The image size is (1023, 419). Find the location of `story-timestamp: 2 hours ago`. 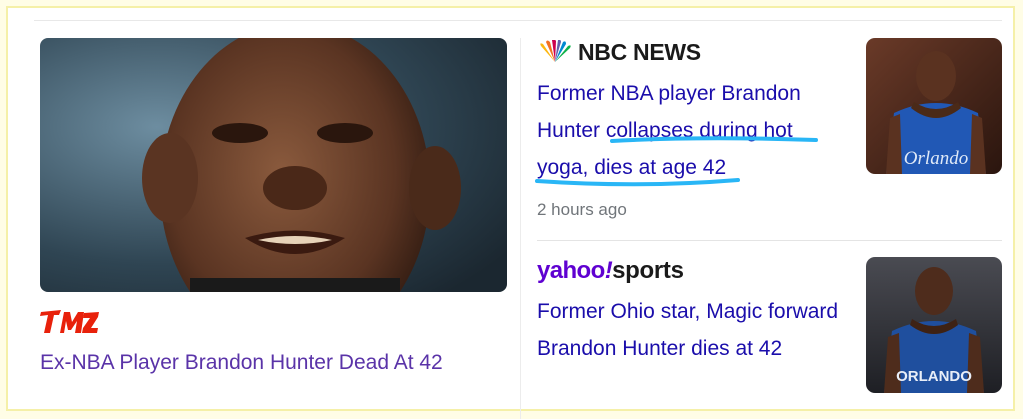

story-timestamp: 2 hours ago is located at coordinates (582, 209).